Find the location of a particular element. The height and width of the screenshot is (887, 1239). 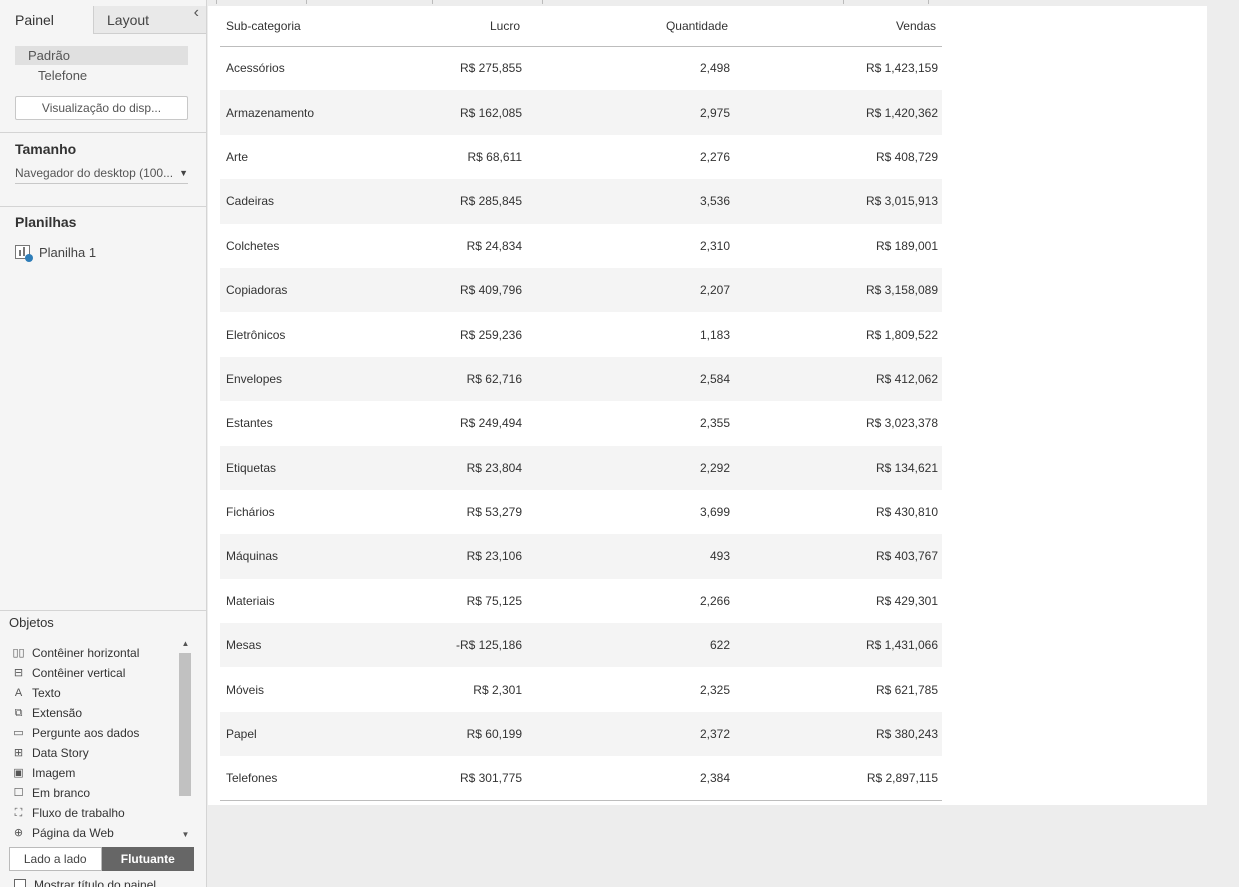

cell-subcategory: Móveis is located at coordinates (245, 689).